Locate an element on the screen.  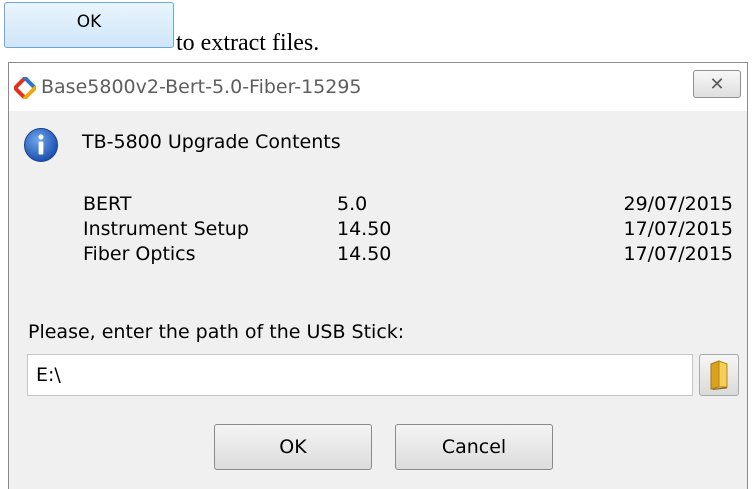
close-button: ✕ is located at coordinates (717, 84).